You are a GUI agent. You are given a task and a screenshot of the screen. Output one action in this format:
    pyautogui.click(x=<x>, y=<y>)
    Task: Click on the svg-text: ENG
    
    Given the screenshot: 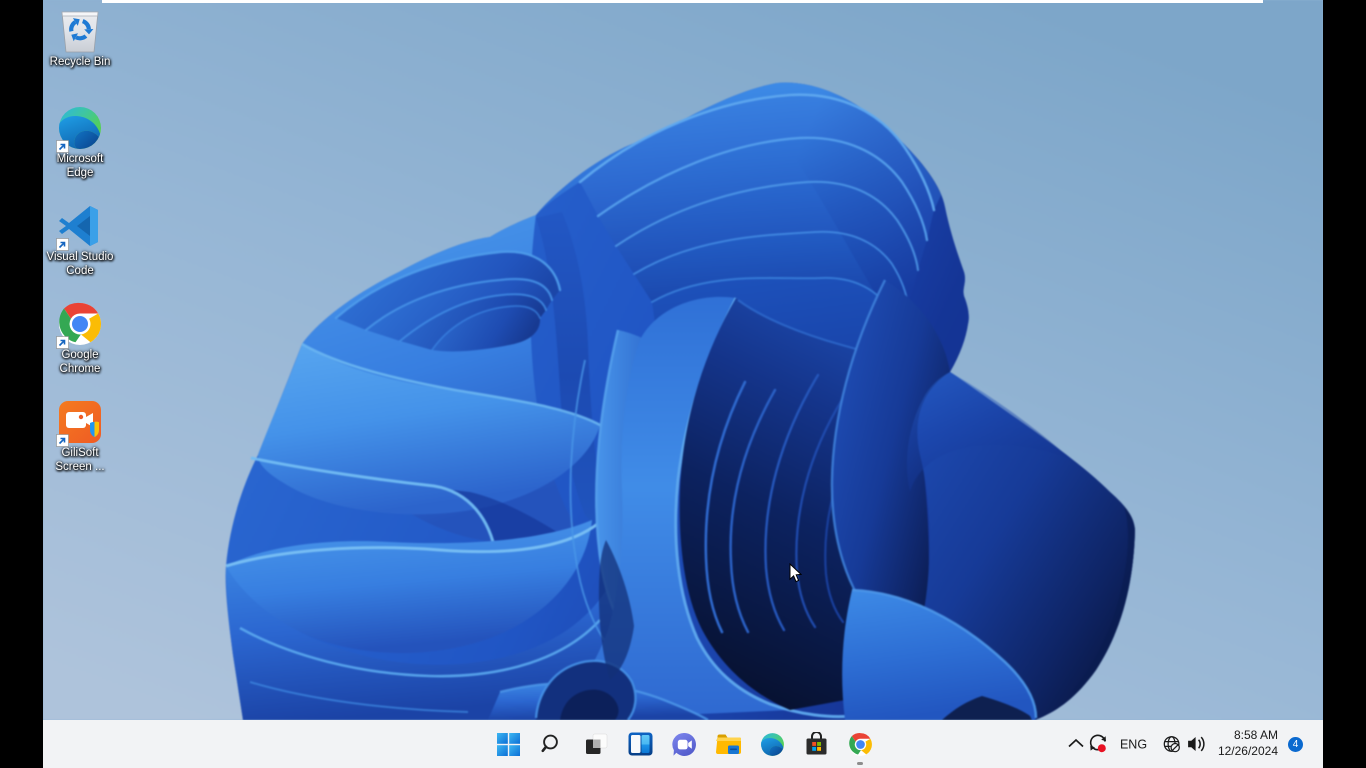 What is the action you would take?
    pyautogui.click(x=1133, y=745)
    